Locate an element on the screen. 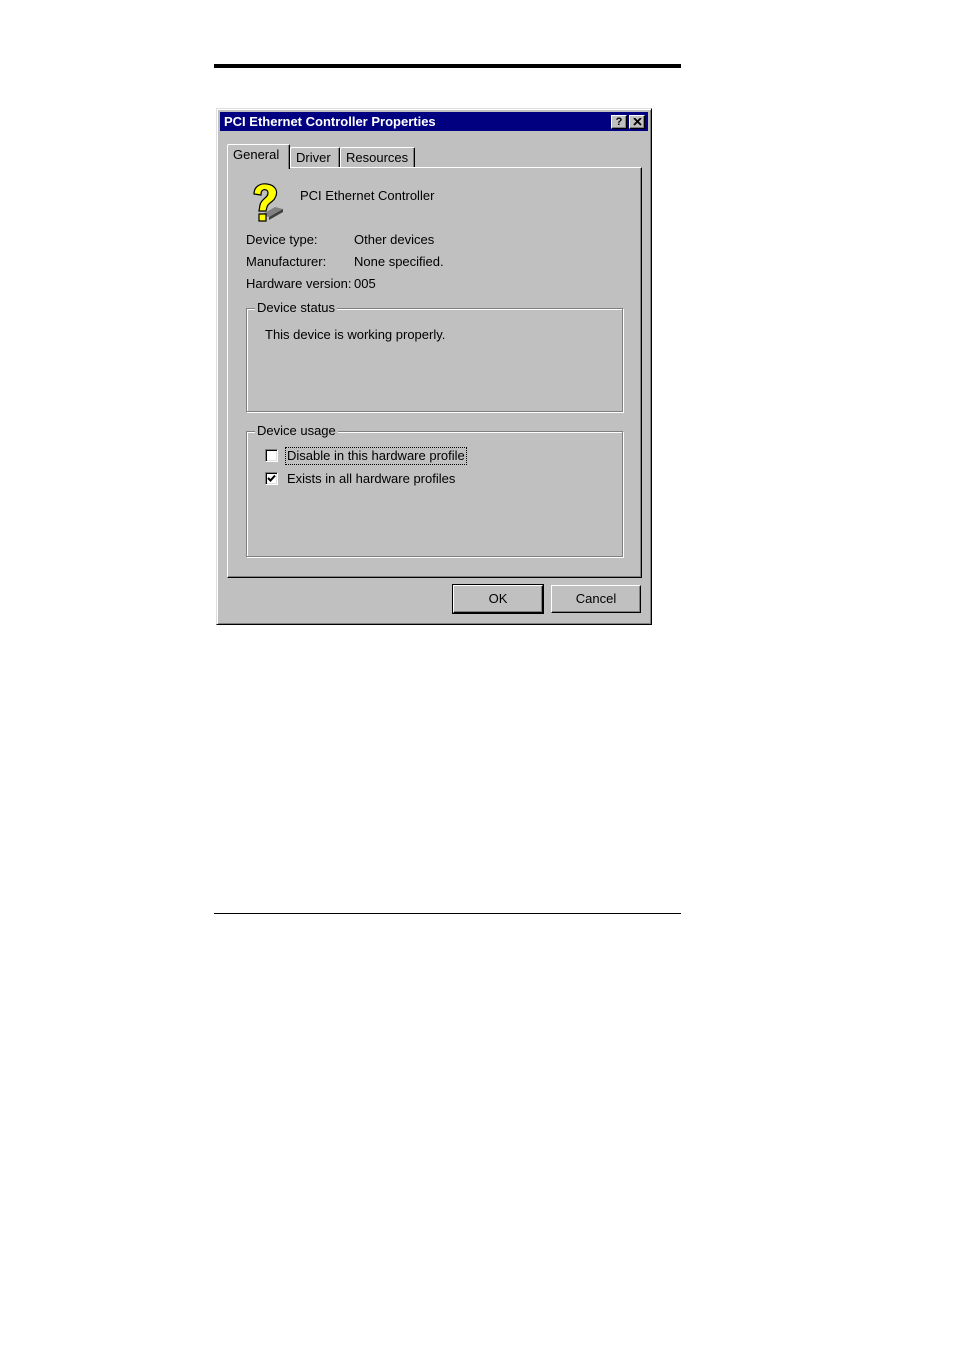 The width and height of the screenshot is (954, 1351). window-title: PCI Ethernet Controller Properties is located at coordinates (330, 121).